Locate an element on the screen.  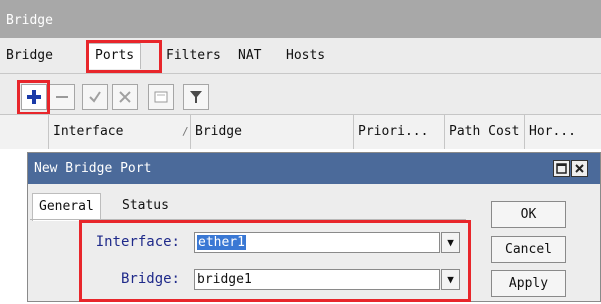
comment-icon is located at coordinates (161, 97).